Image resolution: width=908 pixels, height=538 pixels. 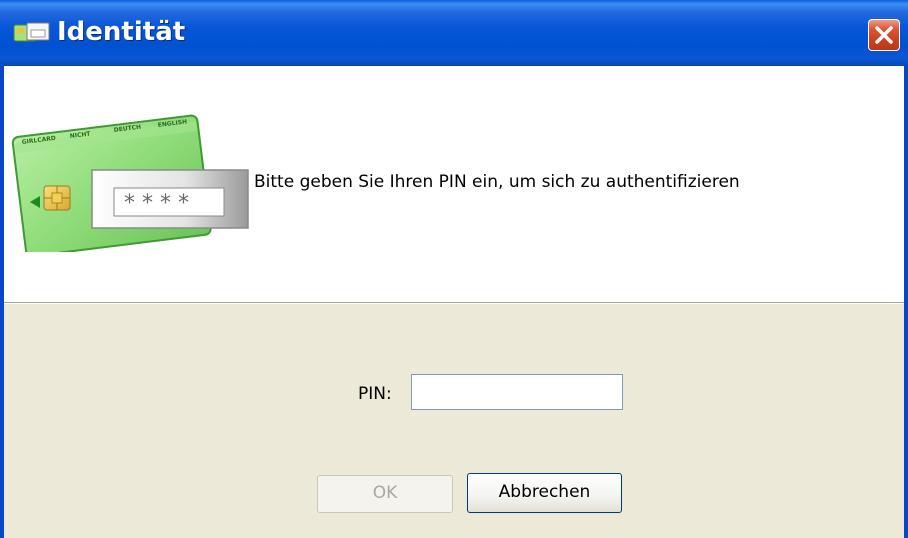 What do you see at coordinates (454, 303) in the screenshot?
I see `header-divider` at bounding box center [454, 303].